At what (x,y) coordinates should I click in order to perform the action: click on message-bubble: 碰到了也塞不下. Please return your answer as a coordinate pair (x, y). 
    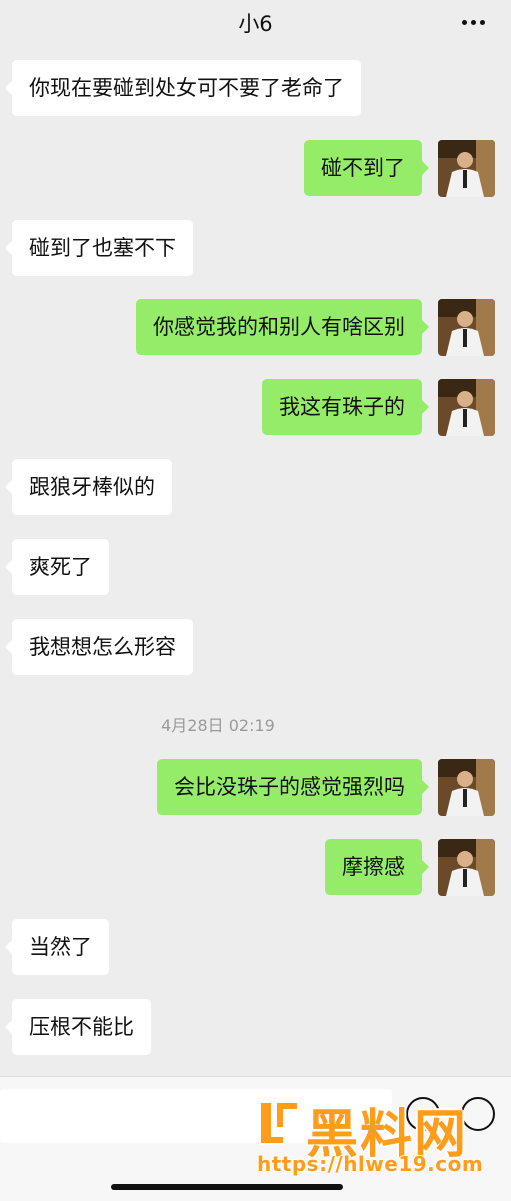
    Looking at the image, I should click on (99, 248).